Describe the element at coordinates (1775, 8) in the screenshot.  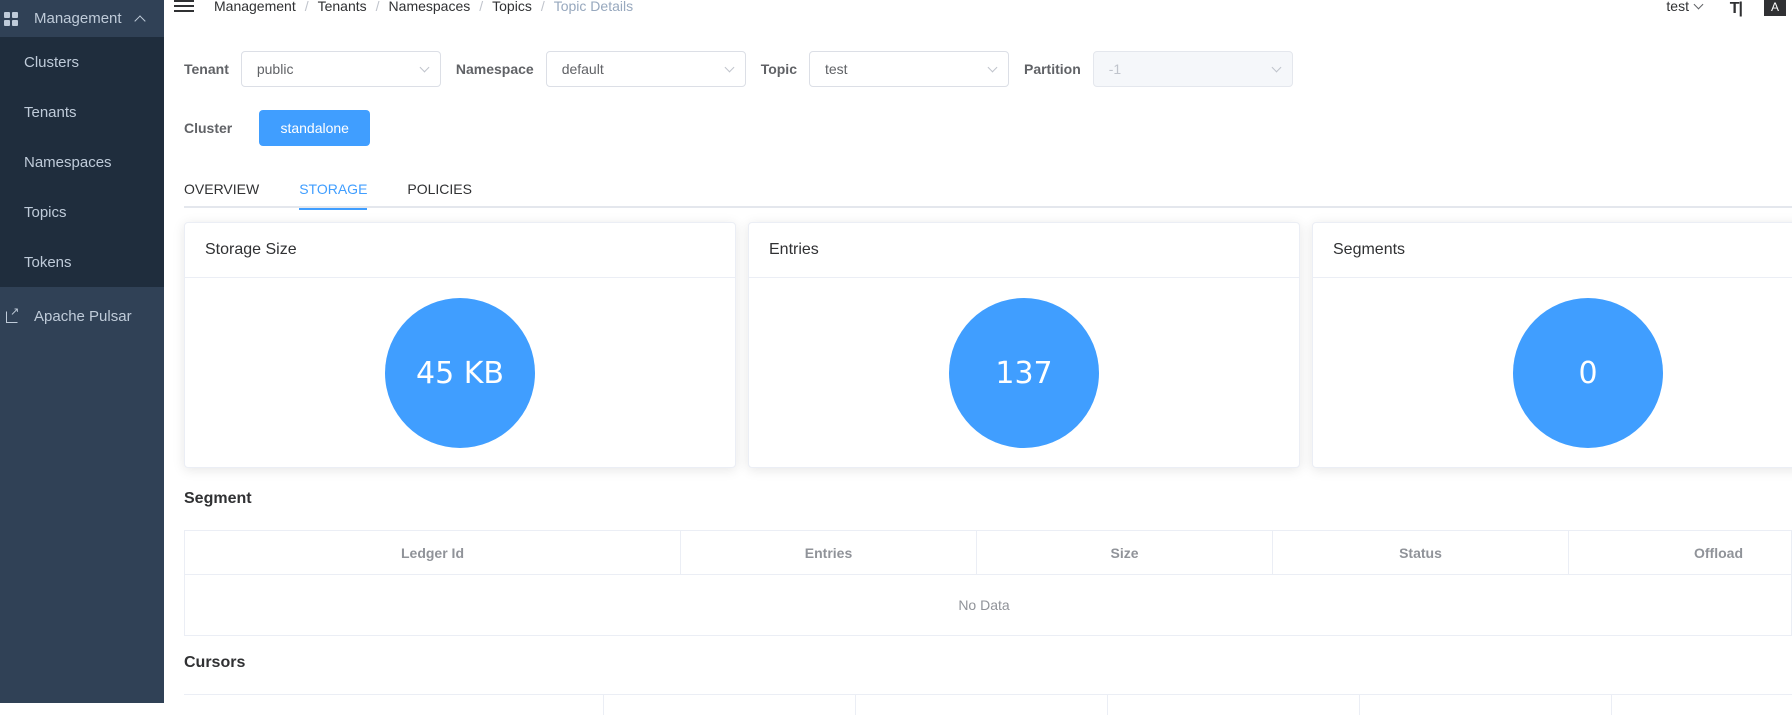
I see `language-icon: A` at that location.